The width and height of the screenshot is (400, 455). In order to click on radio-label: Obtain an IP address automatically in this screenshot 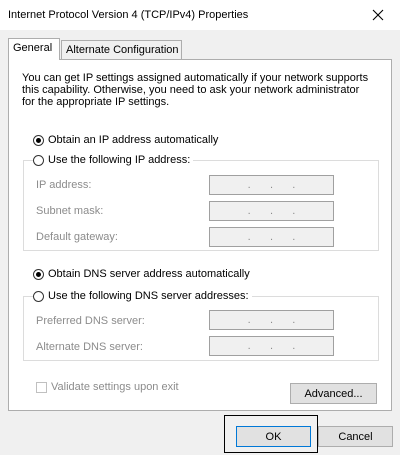, I will do `click(133, 140)`.